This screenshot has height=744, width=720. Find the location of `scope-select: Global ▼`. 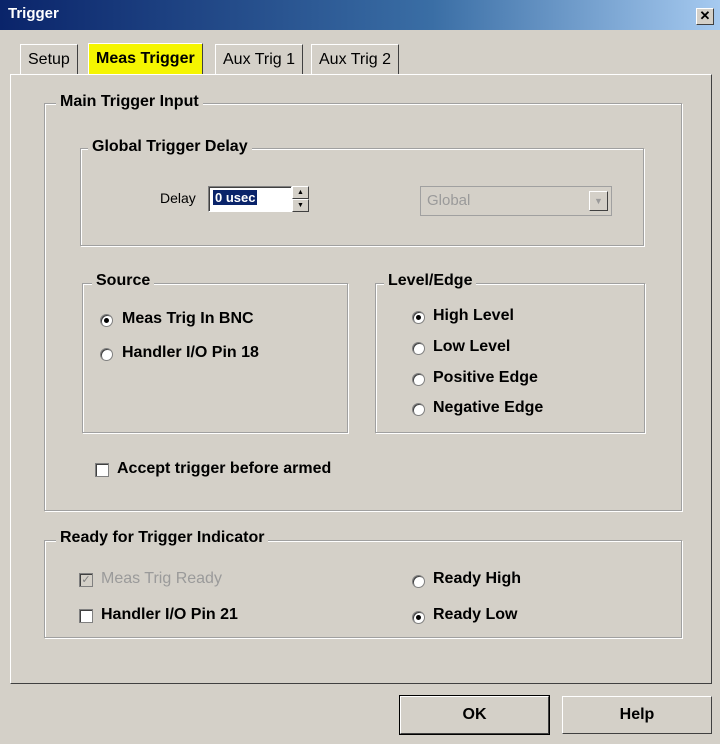

scope-select: Global ▼ is located at coordinates (516, 201).